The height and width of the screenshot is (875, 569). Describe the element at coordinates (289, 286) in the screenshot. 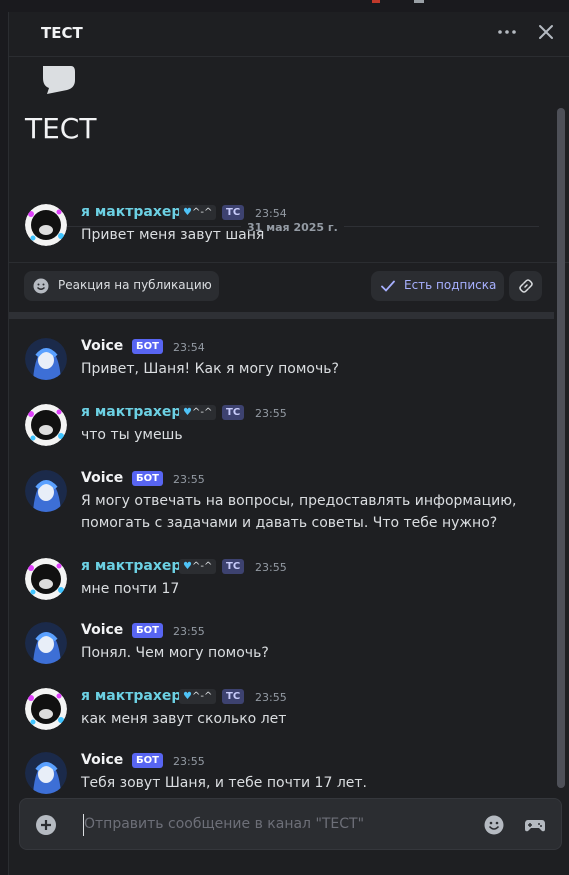

I see `post-actions-bar: Реакция на публикацию Есть подписка` at that location.